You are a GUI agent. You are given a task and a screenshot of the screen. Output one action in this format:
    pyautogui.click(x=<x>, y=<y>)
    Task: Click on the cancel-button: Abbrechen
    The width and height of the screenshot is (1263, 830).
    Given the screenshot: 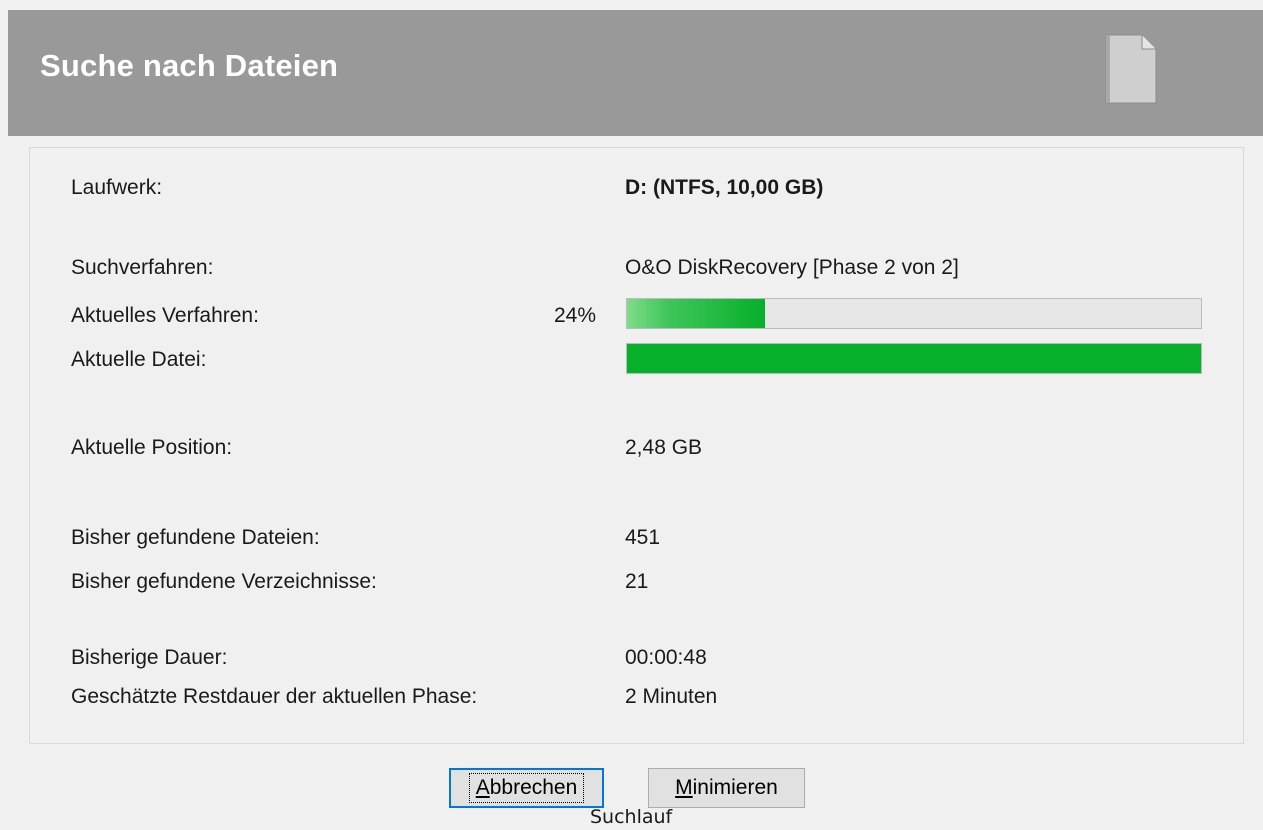 What is the action you would take?
    pyautogui.click(x=526, y=788)
    